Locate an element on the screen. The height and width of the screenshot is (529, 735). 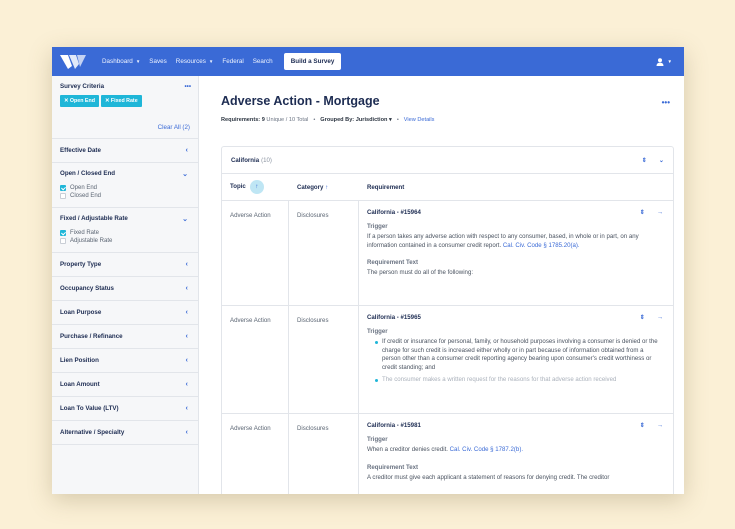
requirement-title: California - #15965 is located at coordinates (394, 317).